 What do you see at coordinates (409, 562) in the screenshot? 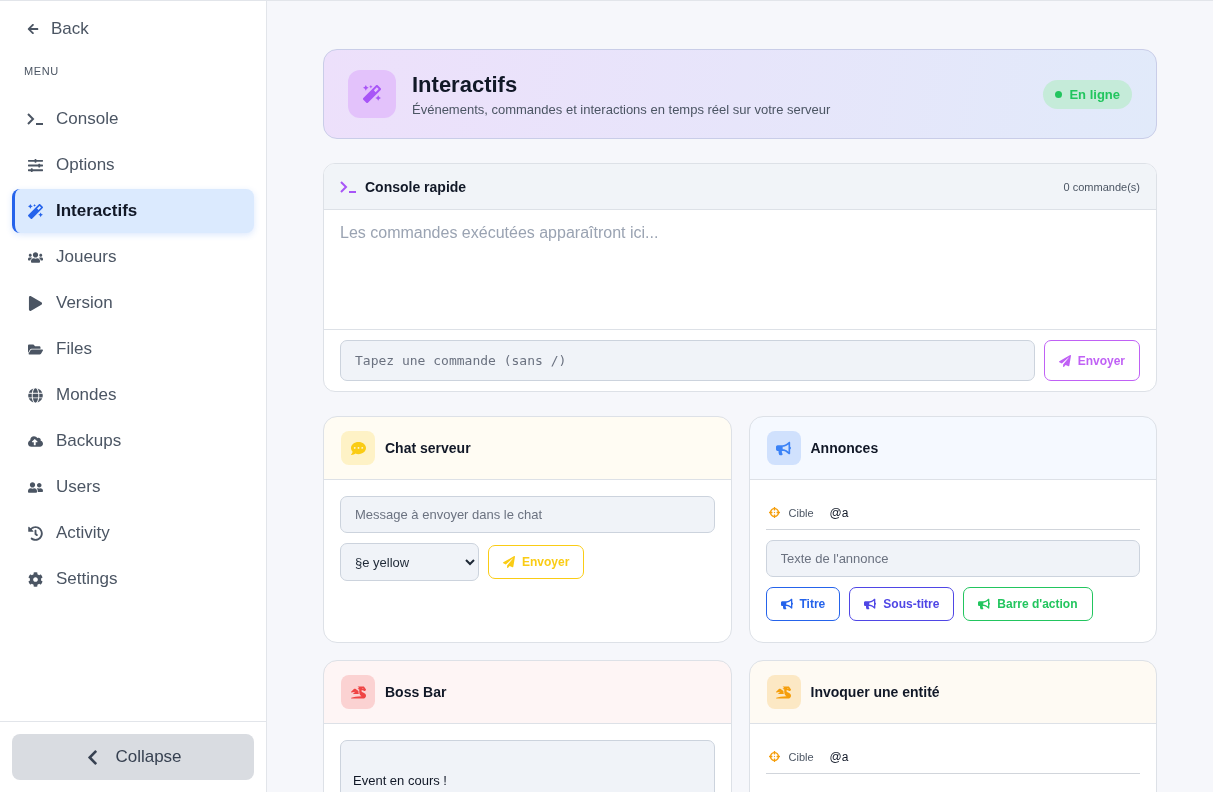
I see `color-select: §e yellow` at bounding box center [409, 562].